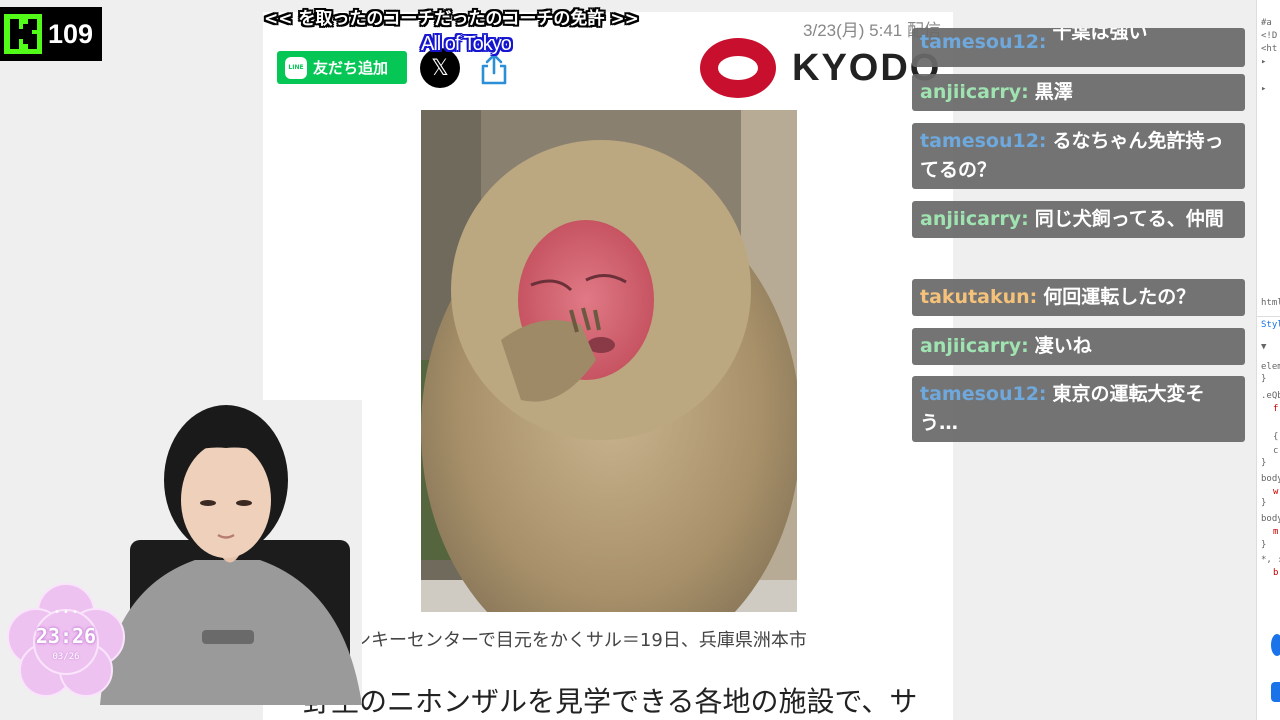 The width and height of the screenshot is (1280, 720). I want to click on devtools-line: f, so click(1276, 409).